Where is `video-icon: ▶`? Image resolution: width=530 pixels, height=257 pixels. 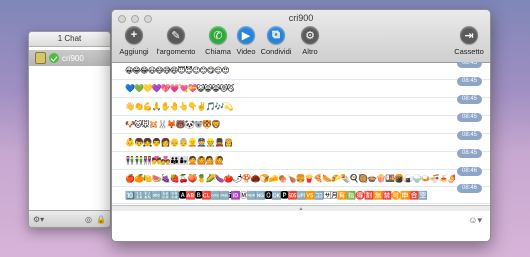 video-icon: ▶ is located at coordinates (246, 35).